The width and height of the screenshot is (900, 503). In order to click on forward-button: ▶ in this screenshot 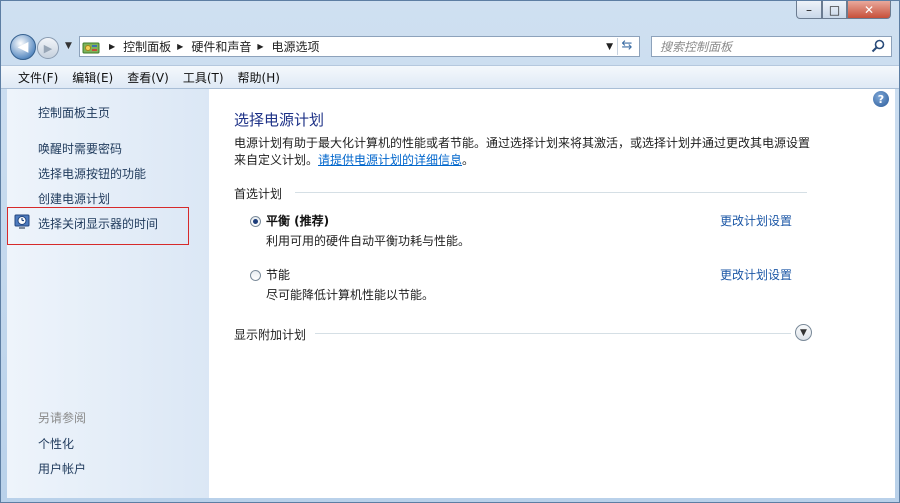, I will do `click(48, 48)`.